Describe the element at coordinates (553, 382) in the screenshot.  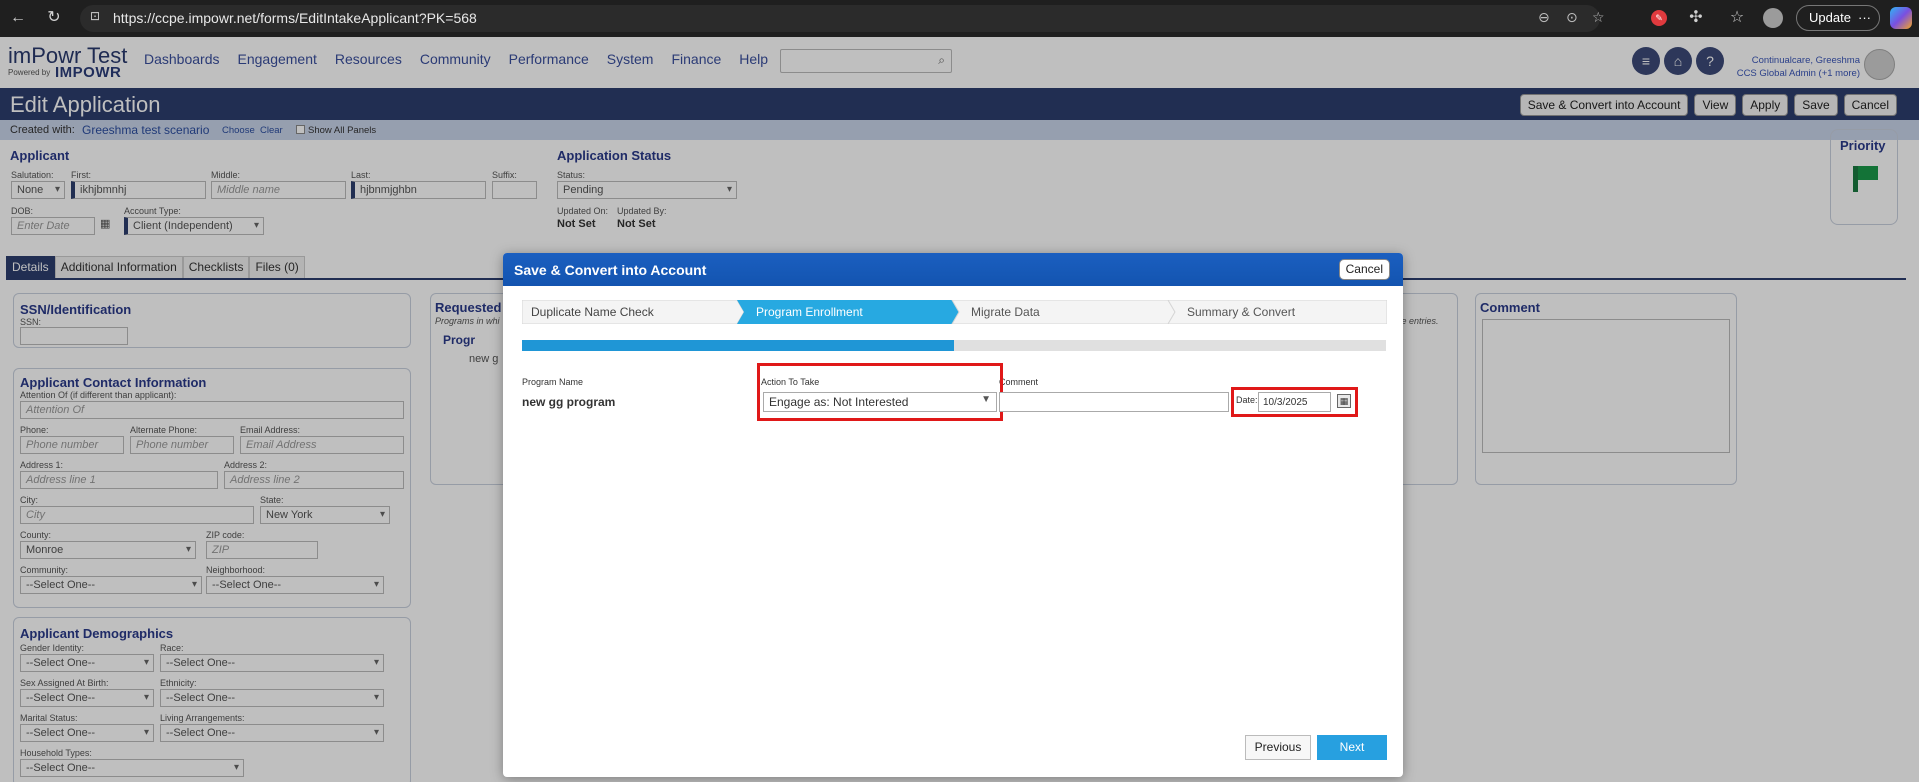
I see `program-name-header: Program Name` at that location.